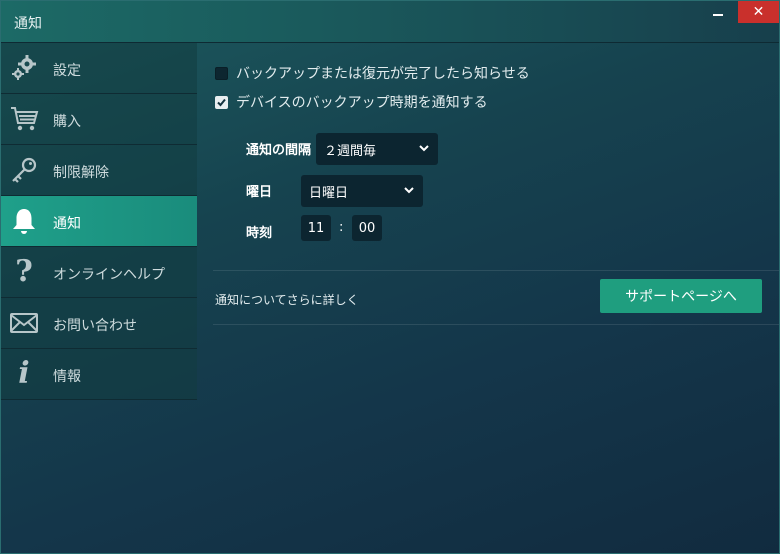 The width and height of the screenshot is (780, 554). What do you see at coordinates (24, 373) in the screenshot?
I see `info-icon: i` at bounding box center [24, 373].